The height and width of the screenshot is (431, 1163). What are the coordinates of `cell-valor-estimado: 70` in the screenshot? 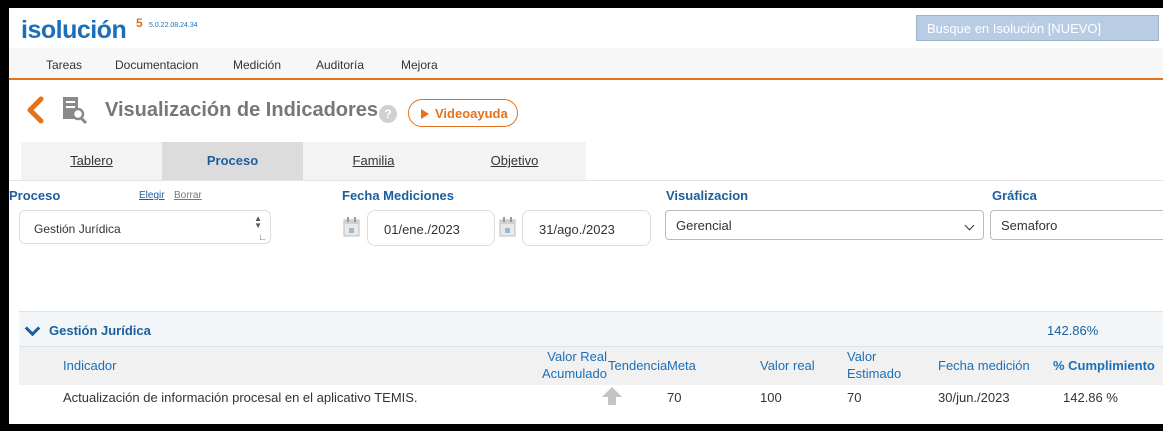 It's located at (854, 397).